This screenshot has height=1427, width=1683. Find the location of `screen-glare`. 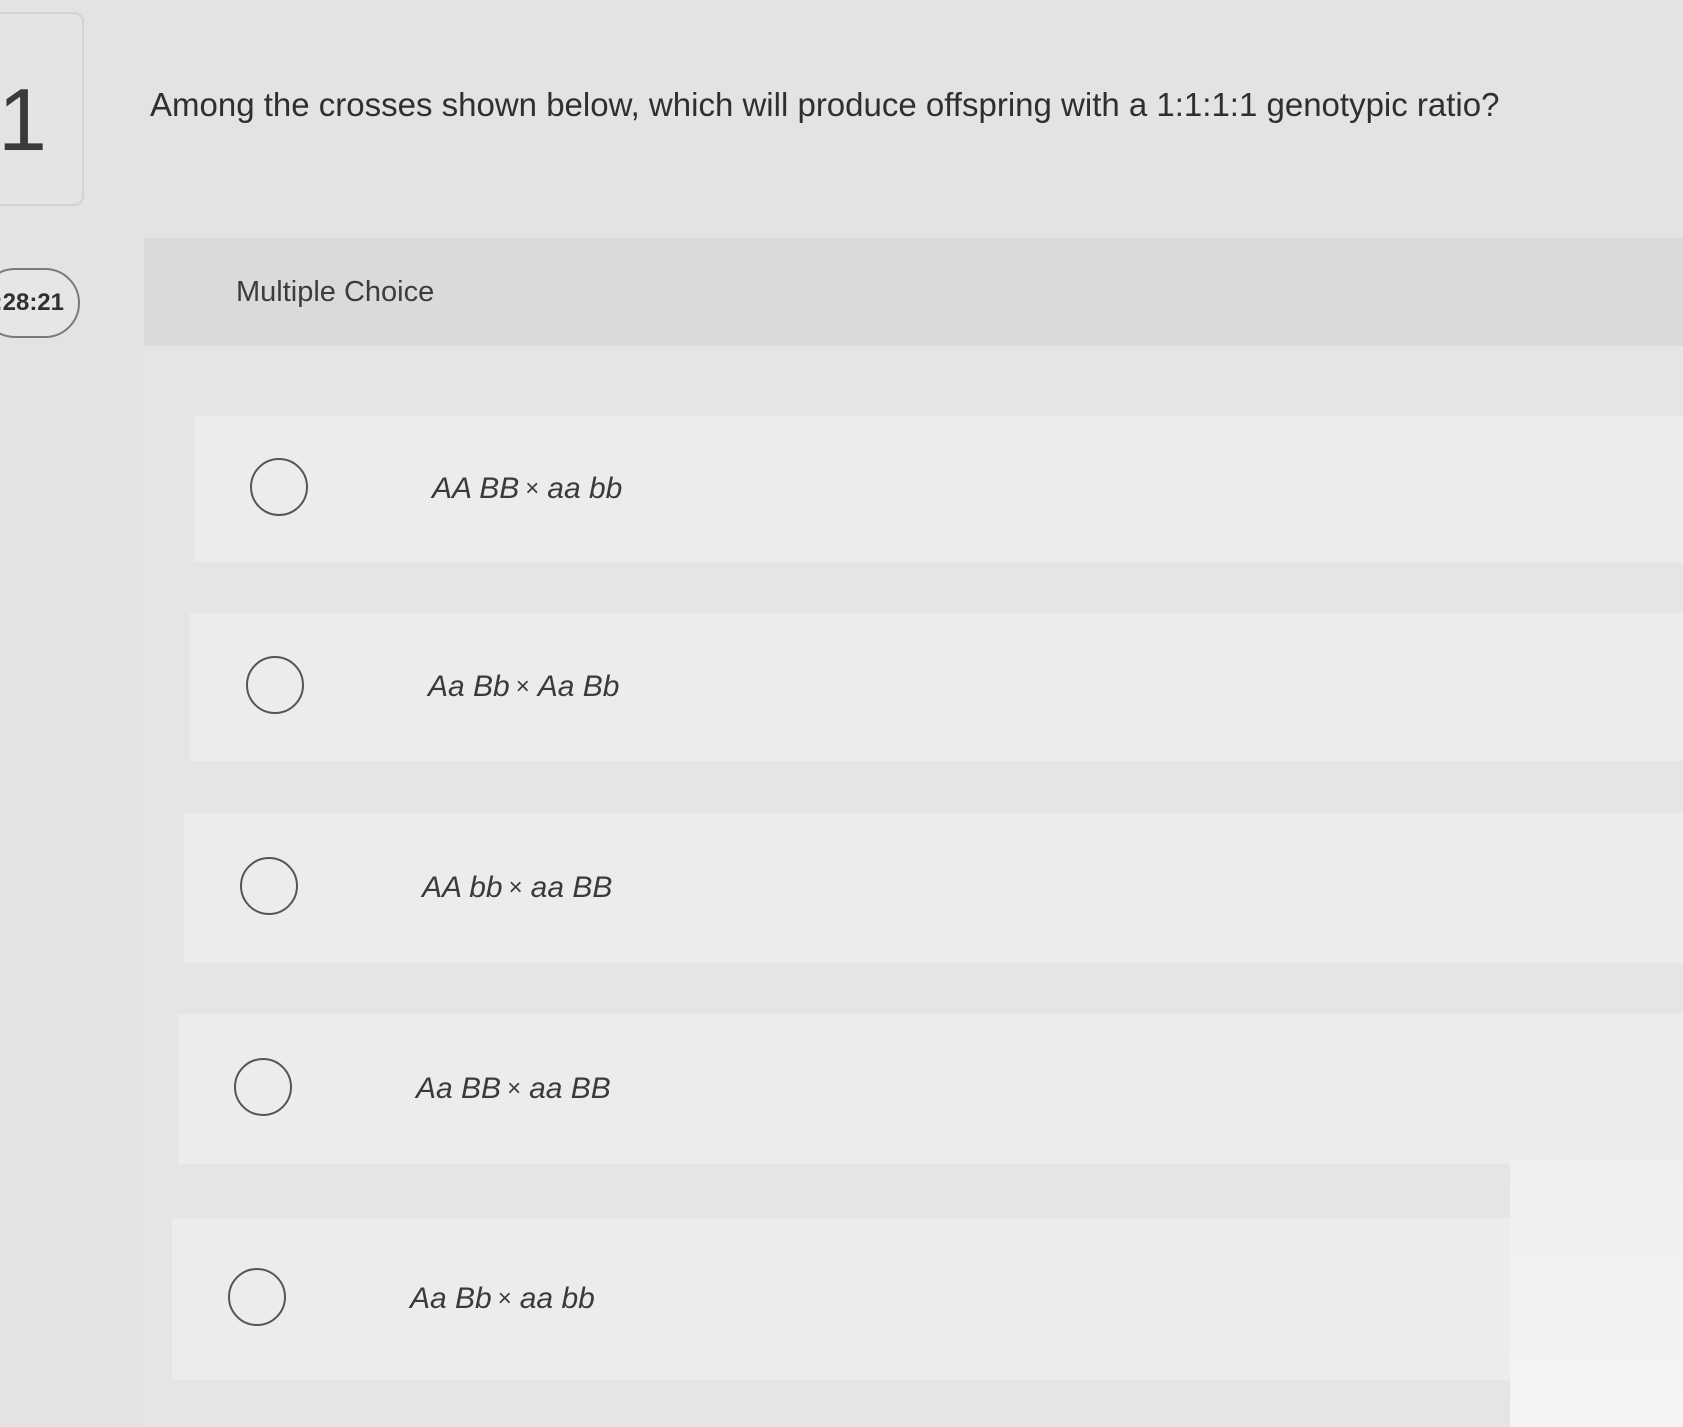

screen-glare is located at coordinates (1596, 1293).